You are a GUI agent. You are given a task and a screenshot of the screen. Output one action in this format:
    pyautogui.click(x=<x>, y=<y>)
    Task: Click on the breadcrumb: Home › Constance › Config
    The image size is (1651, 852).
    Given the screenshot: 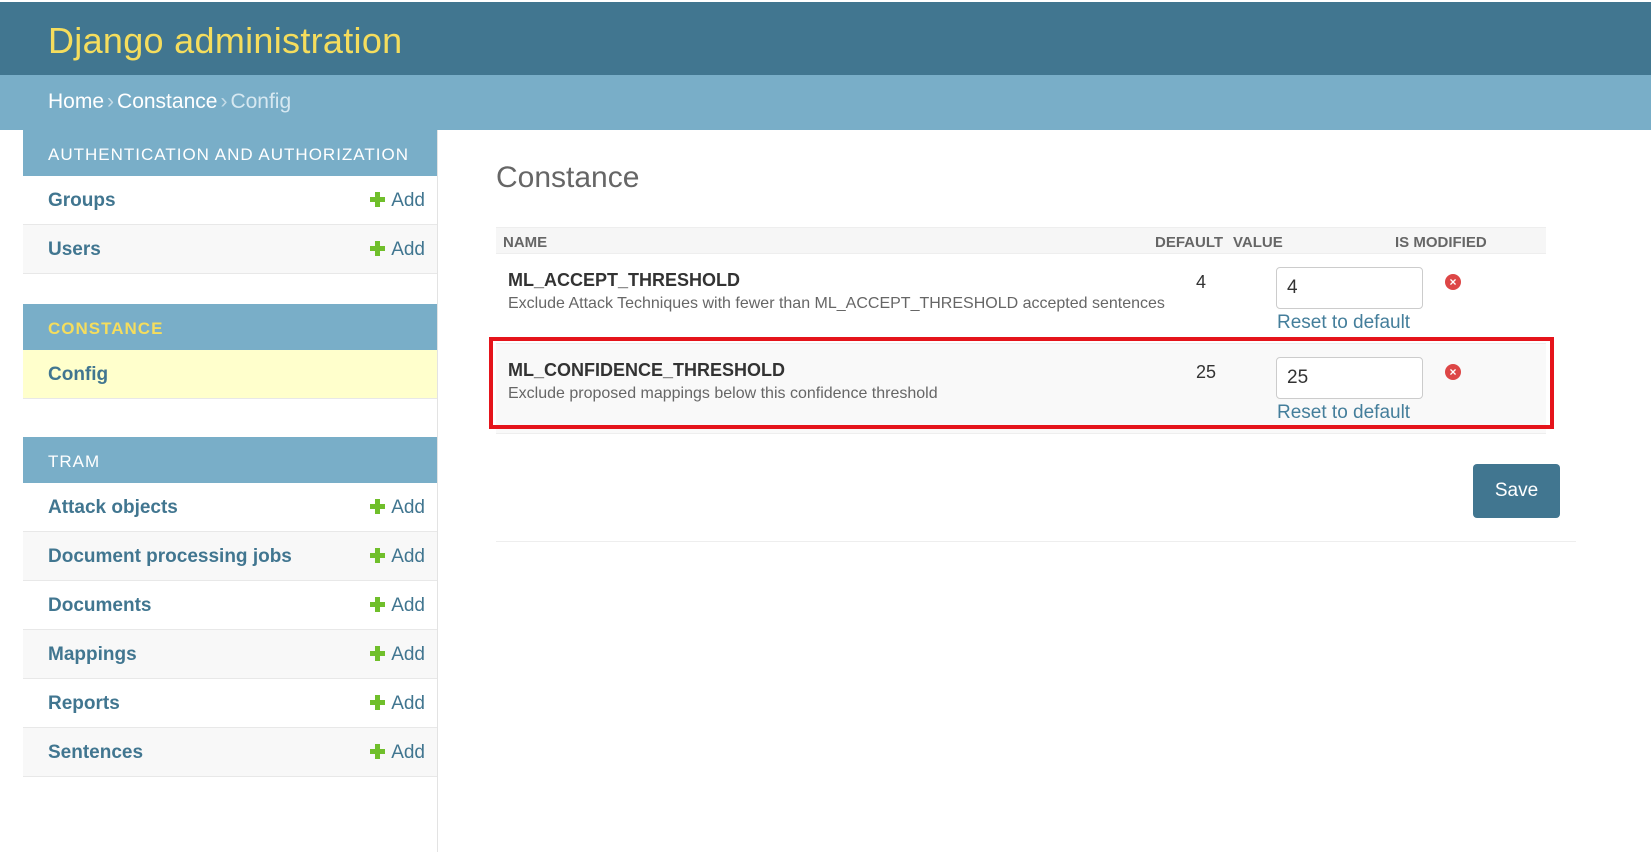 What is the action you would take?
    pyautogui.click(x=825, y=102)
    